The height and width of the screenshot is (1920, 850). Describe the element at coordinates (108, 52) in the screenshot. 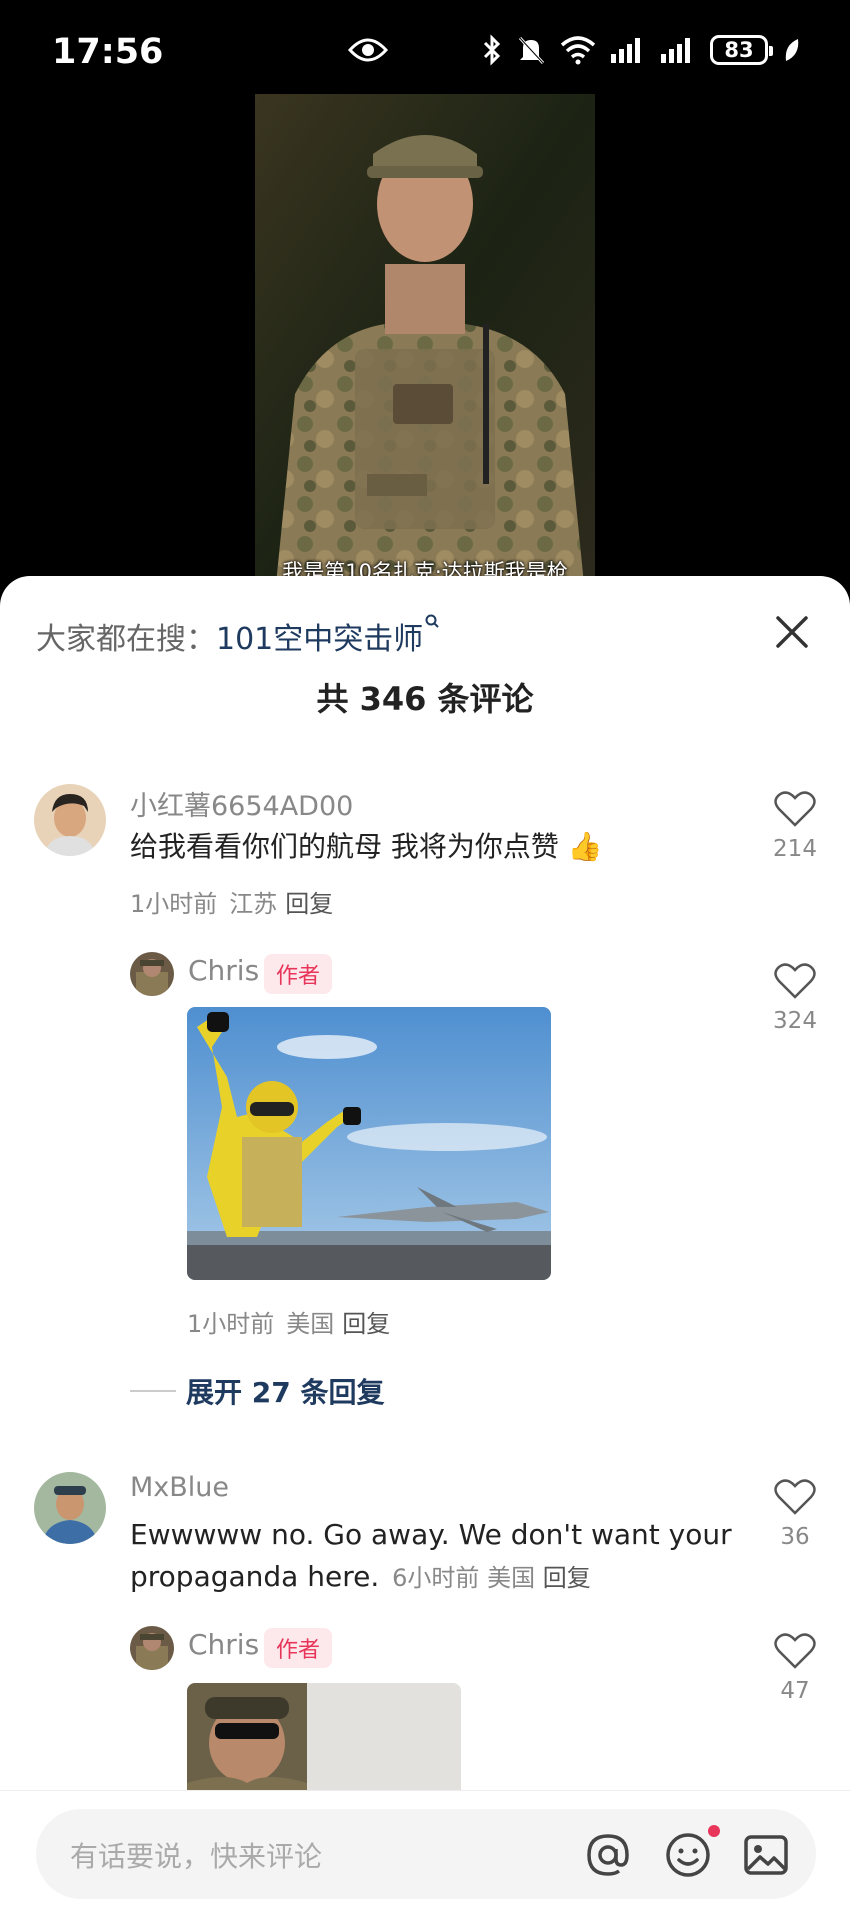

I see `status-time: 17:56` at that location.